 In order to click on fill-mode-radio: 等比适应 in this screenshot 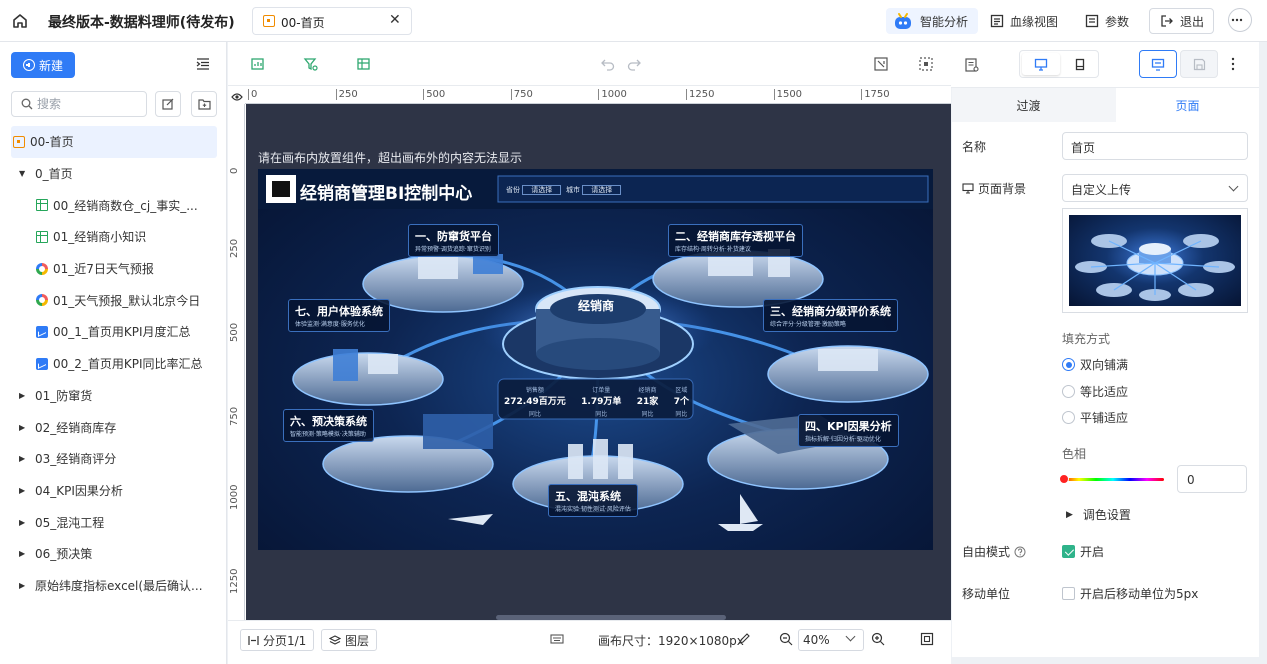, I will do `click(1095, 391)`.